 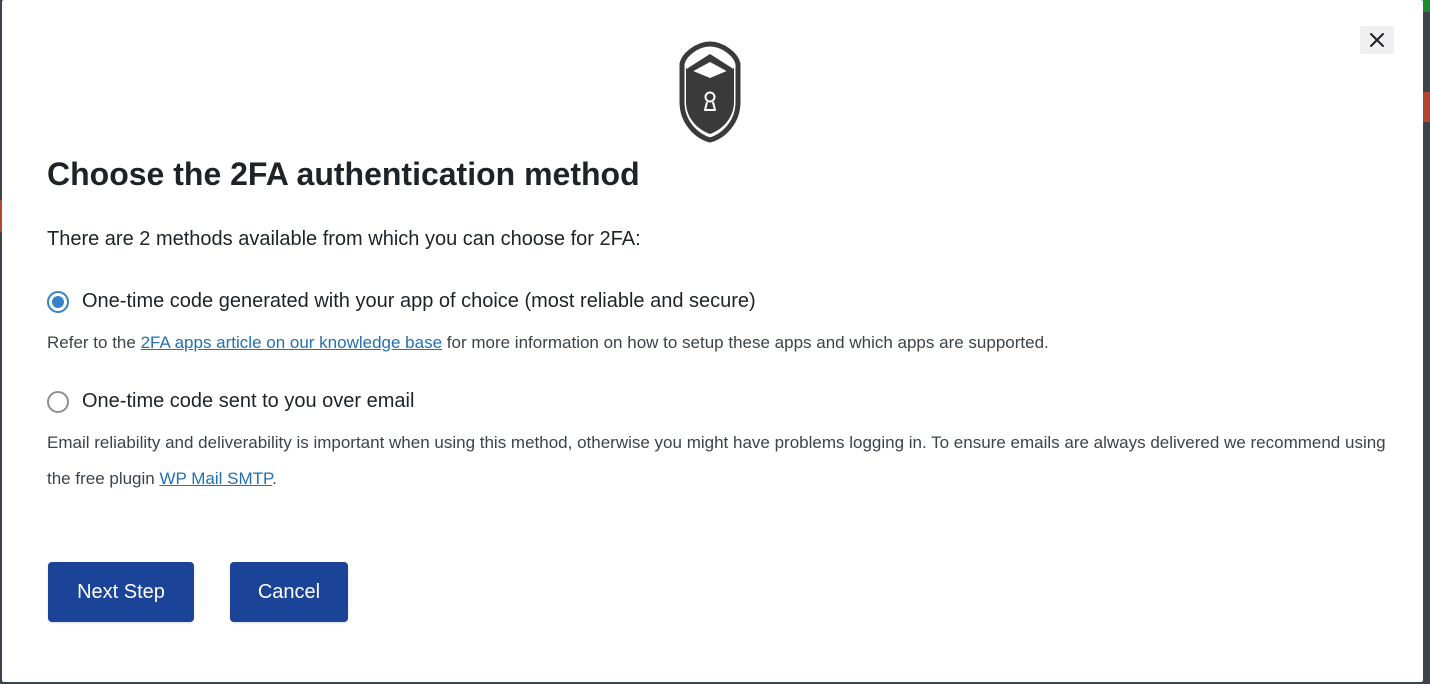 I want to click on radio-dot, so click(x=58, y=301).